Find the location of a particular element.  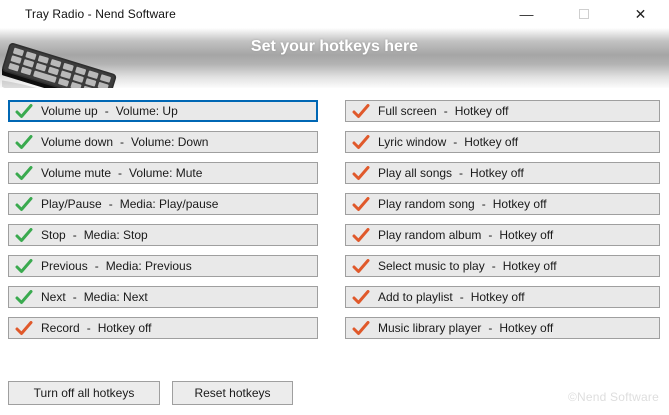

hotkey-label: Volume up is located at coordinates (69, 111).